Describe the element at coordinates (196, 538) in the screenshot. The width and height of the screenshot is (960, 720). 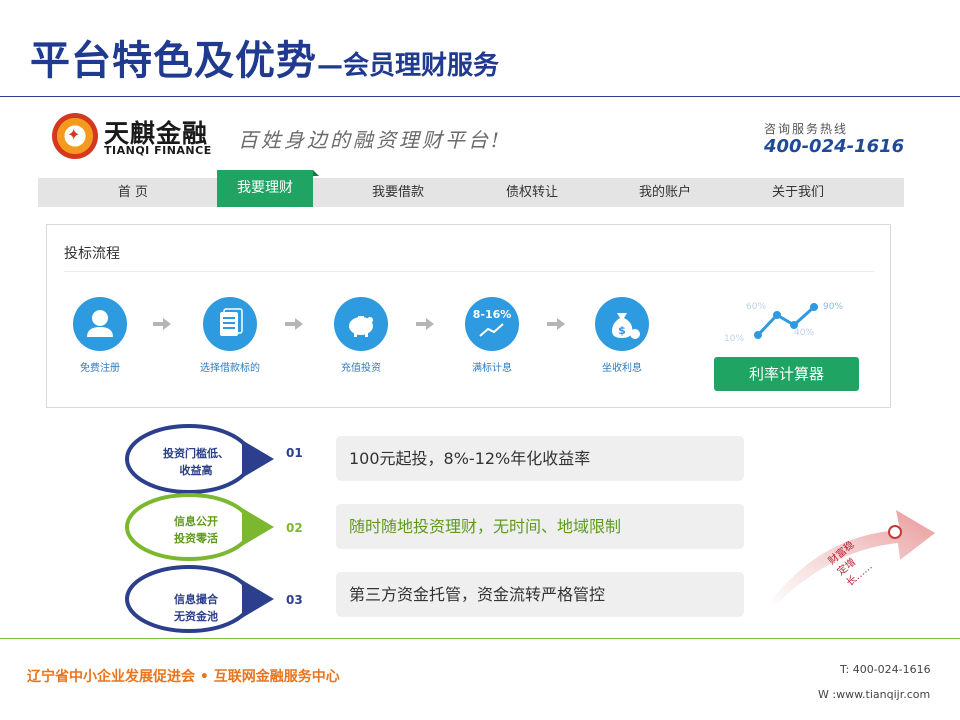
I see `bubble-text: 投资零活` at that location.